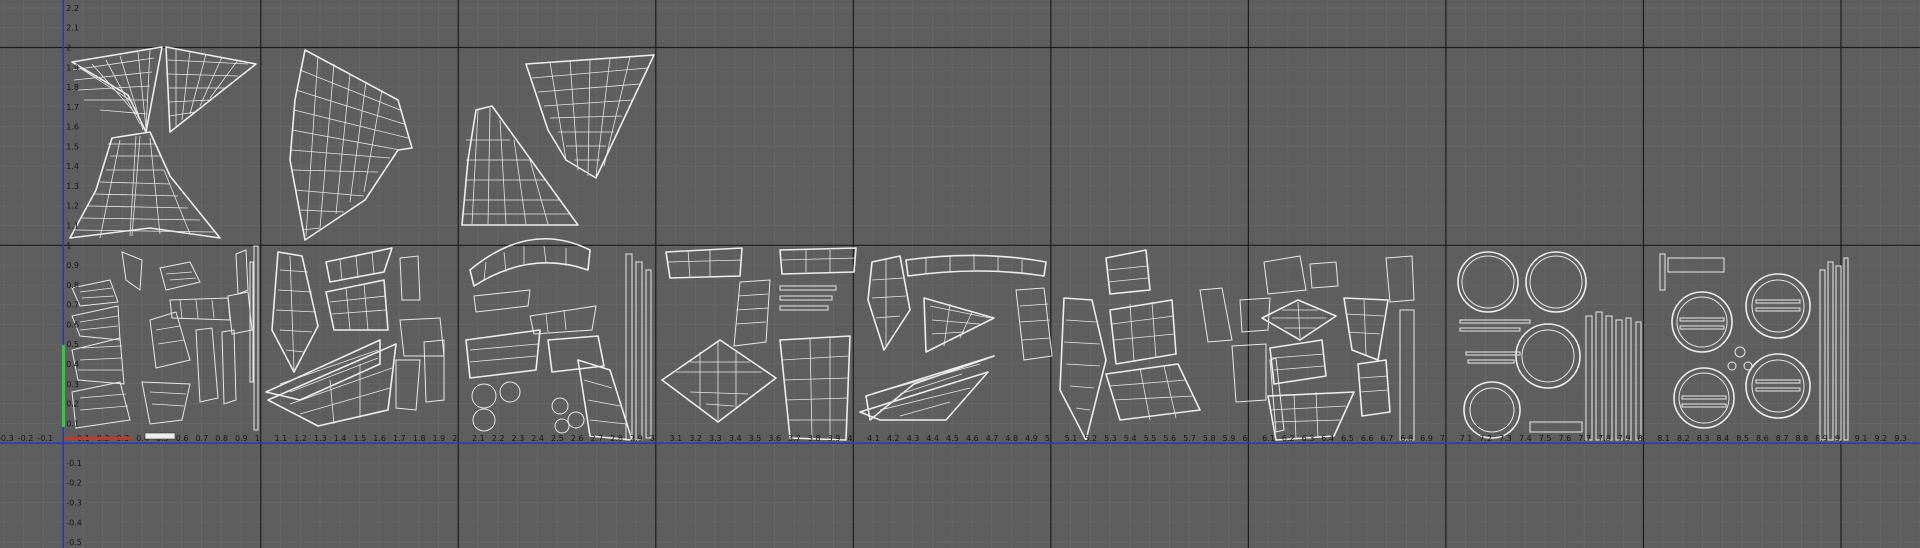  I want to click on u-tick-label: 5, so click(1047, 438).